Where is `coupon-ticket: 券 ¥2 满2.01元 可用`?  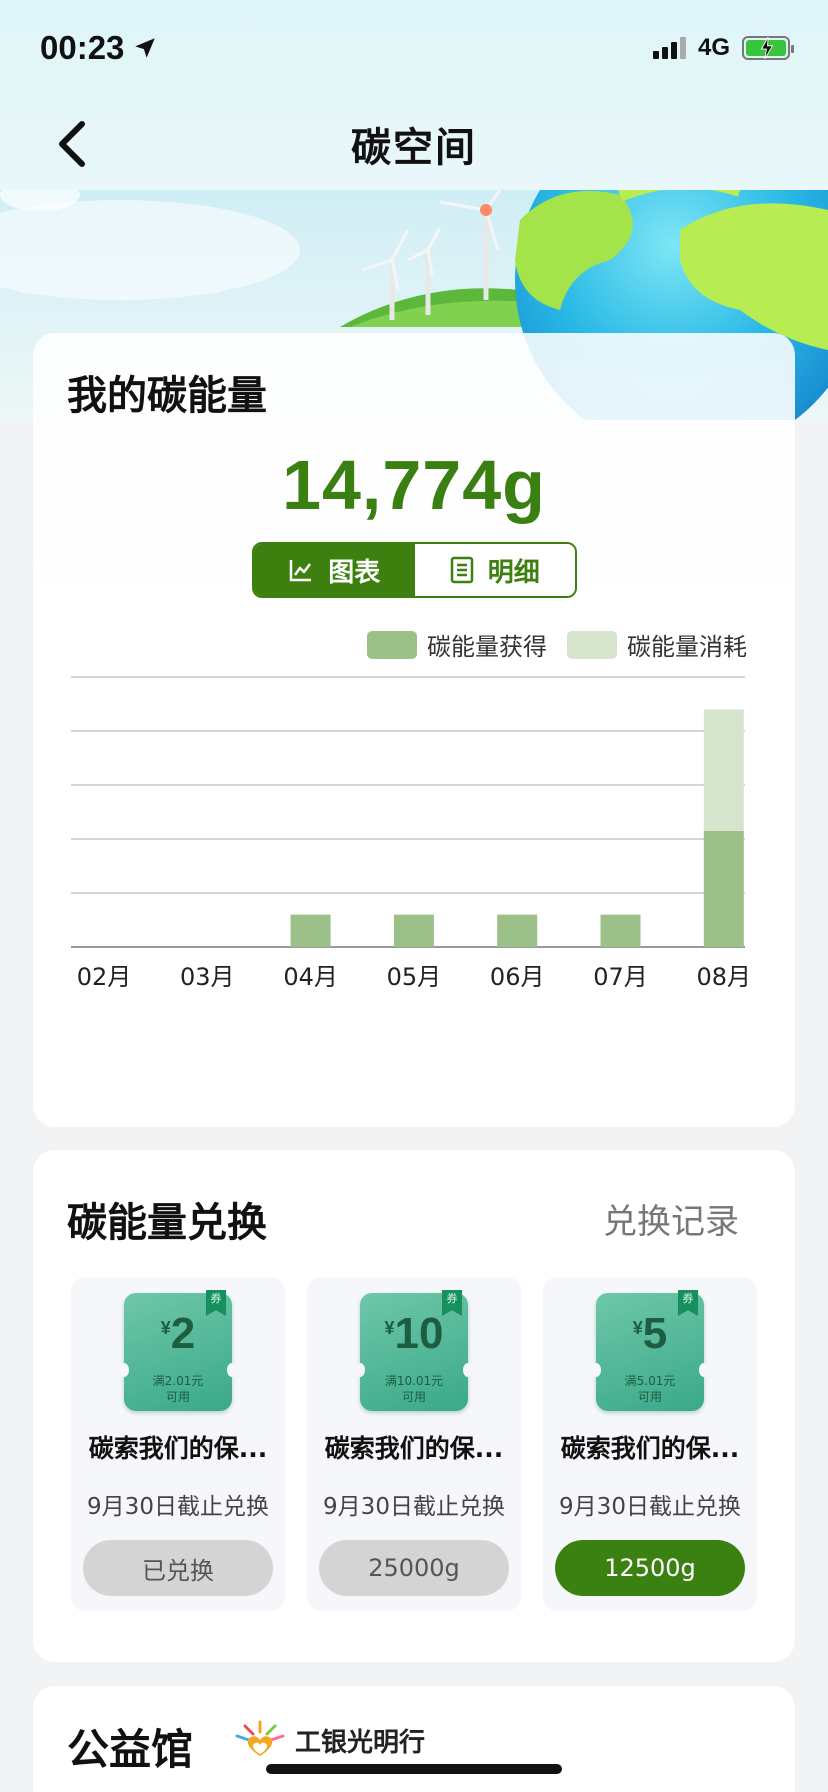 coupon-ticket: 券 ¥2 满2.01元 可用 is located at coordinates (178, 1350).